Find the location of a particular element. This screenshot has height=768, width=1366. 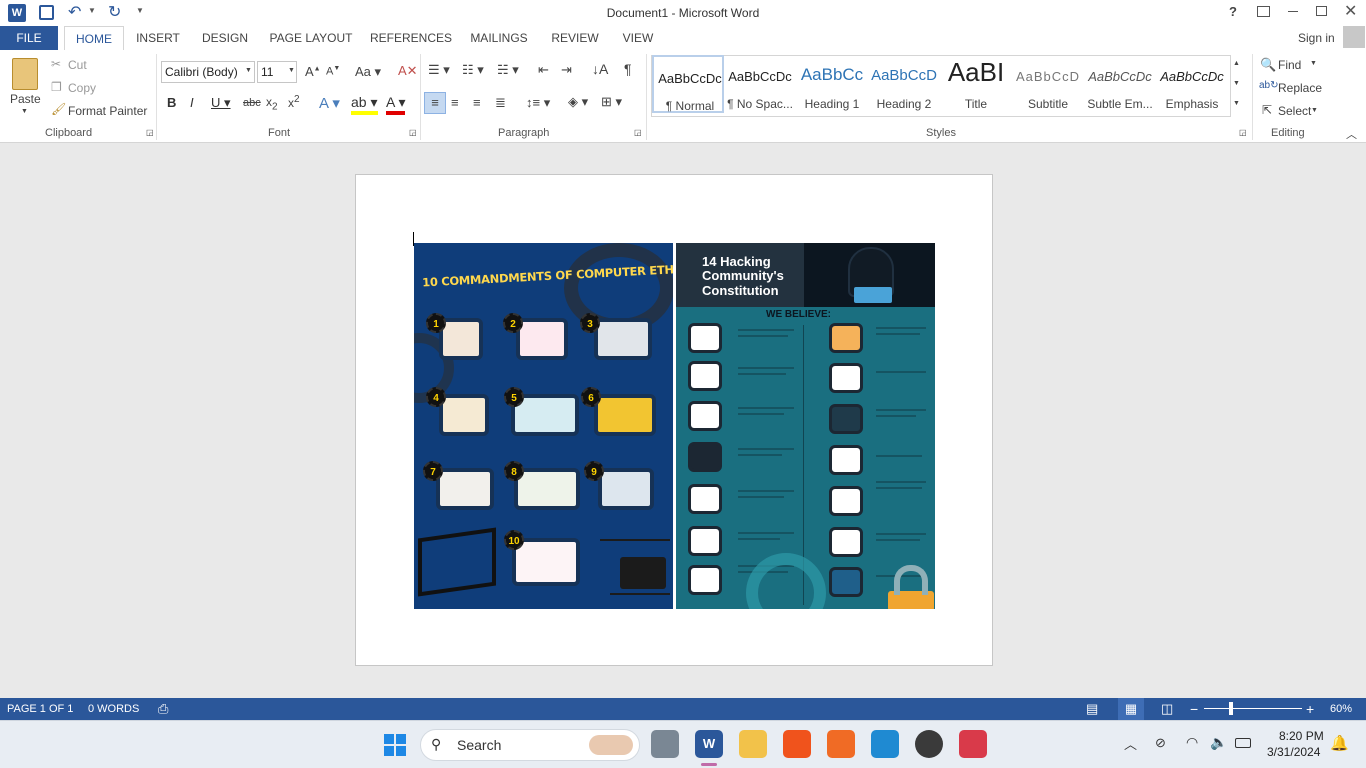

copy-button: Copy is located at coordinates (82, 88).